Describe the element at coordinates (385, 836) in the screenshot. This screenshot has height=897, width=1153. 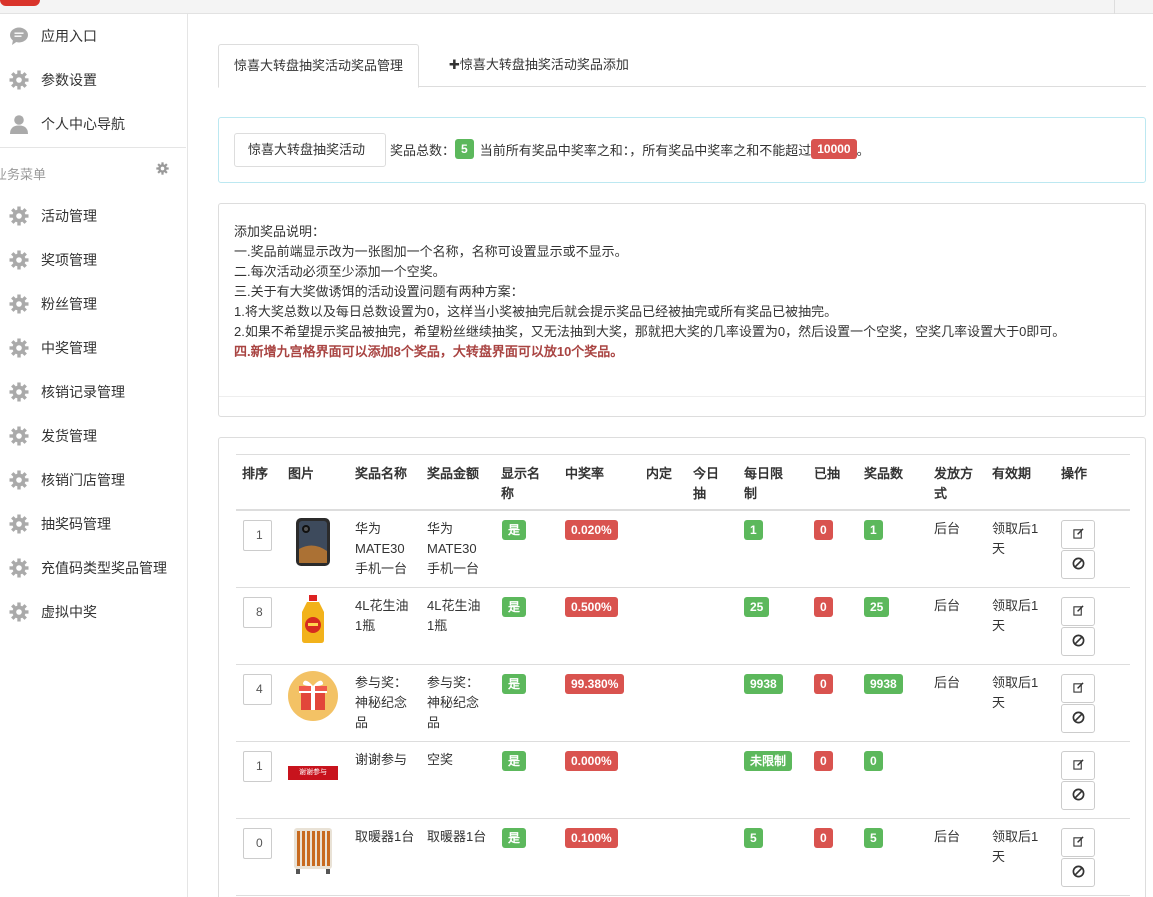
I see `prize-name: 取暖器1台` at that location.